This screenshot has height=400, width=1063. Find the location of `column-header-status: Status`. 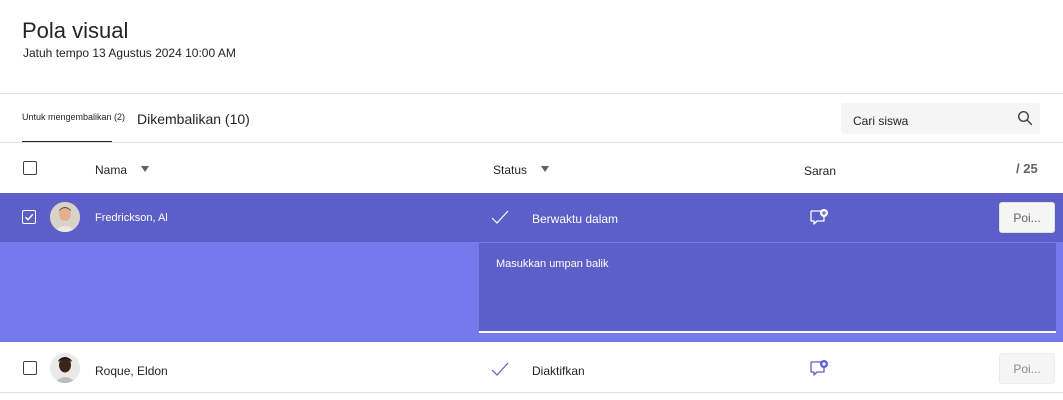

column-header-status: Status is located at coordinates (510, 170).